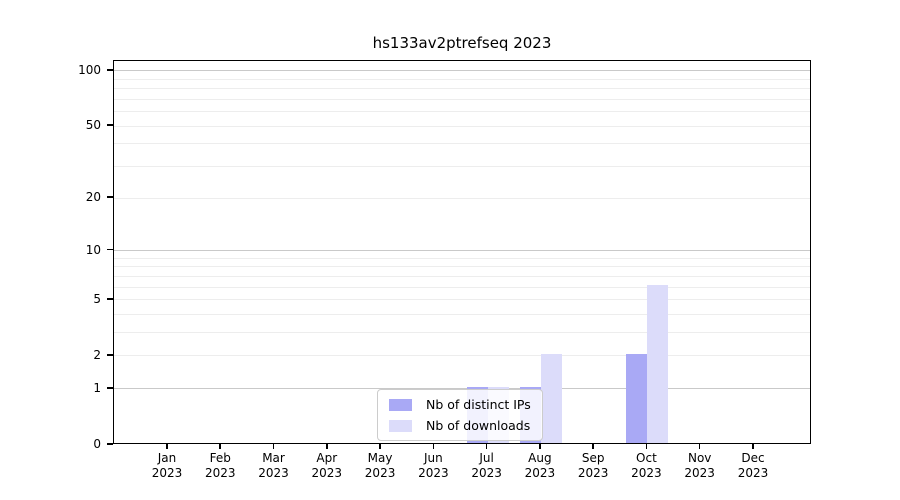  I want to click on x-tick-may-2023, so click(380, 446).